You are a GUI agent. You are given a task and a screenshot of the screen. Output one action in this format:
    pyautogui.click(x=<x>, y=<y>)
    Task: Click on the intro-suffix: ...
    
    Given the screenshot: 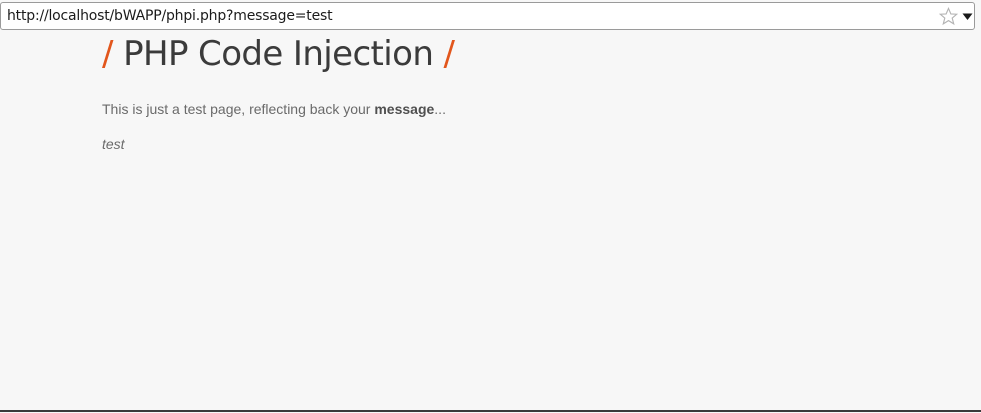 What is the action you would take?
    pyautogui.click(x=440, y=109)
    